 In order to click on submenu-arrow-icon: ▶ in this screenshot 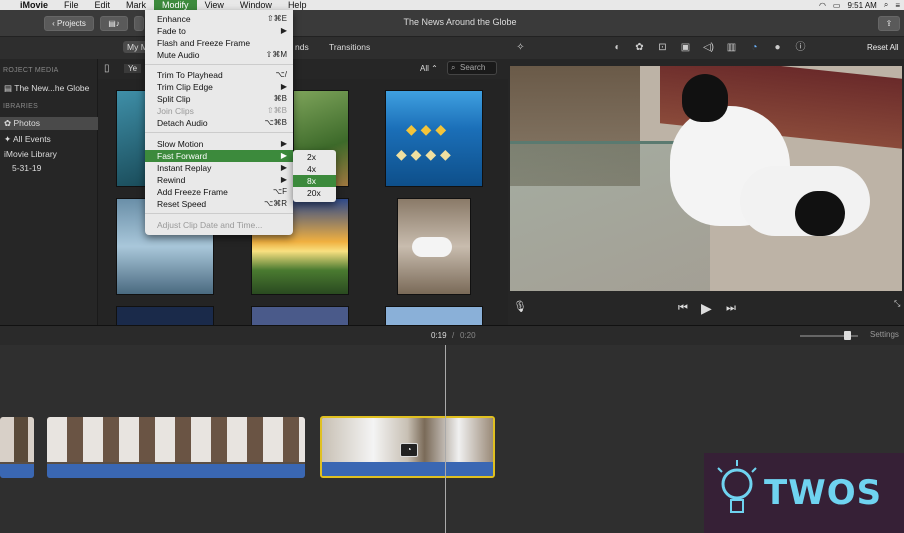, I will do `click(283, 179)`.